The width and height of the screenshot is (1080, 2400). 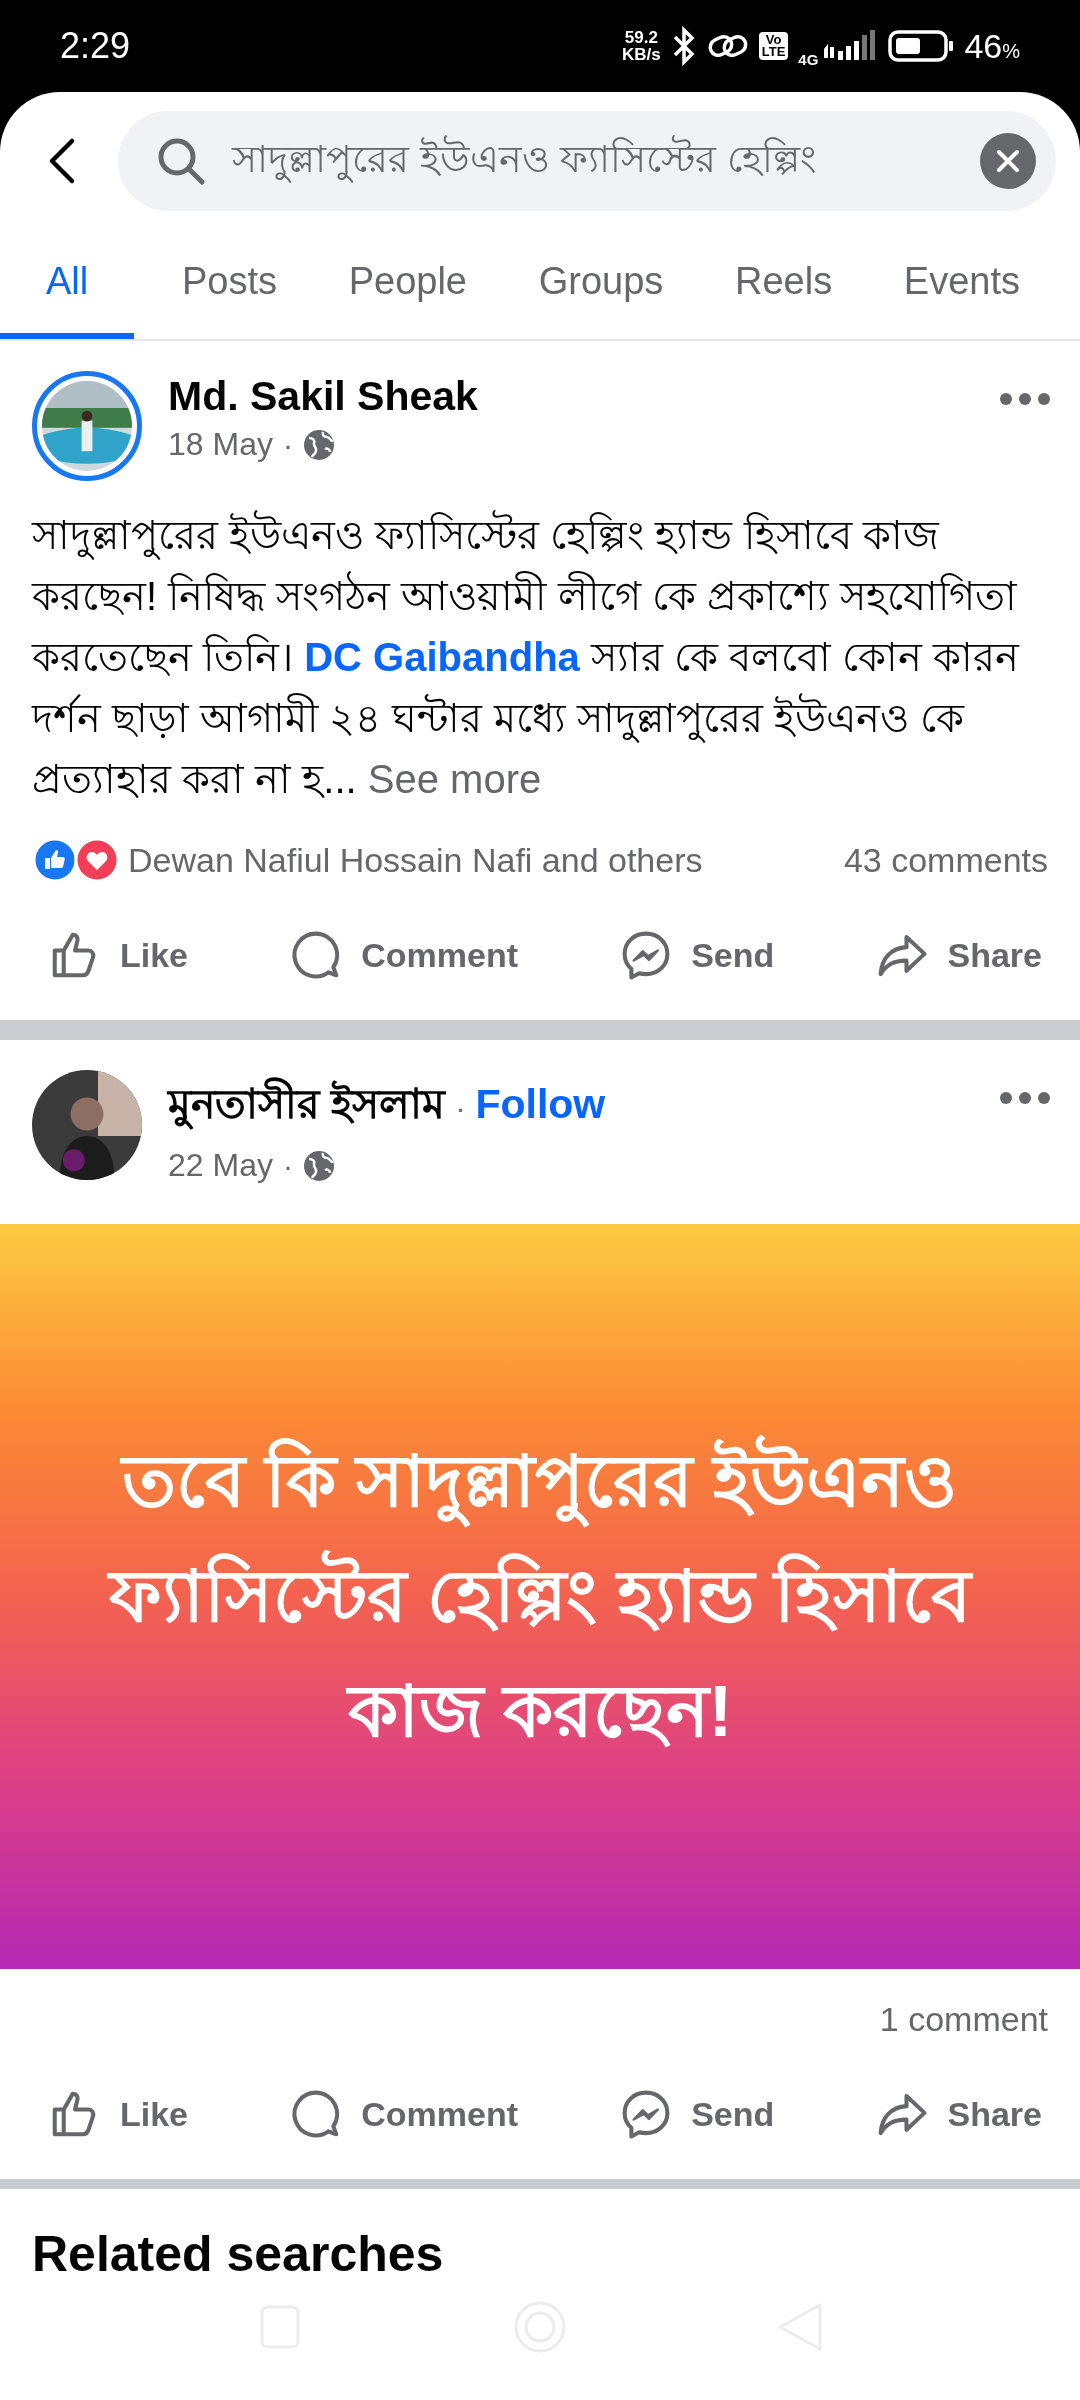 I want to click on battery-icon, so click(x=921, y=46).